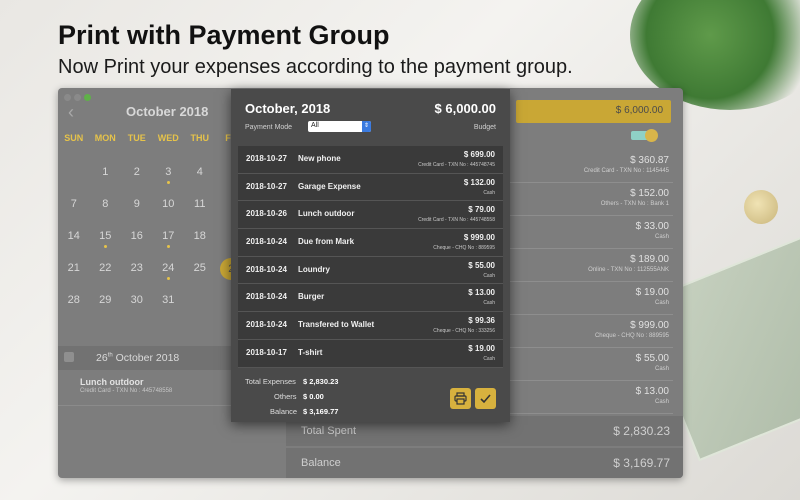  Describe the element at coordinates (590, 232) in the screenshot. I see `list-item: $ 33.00 Cash` at that location.